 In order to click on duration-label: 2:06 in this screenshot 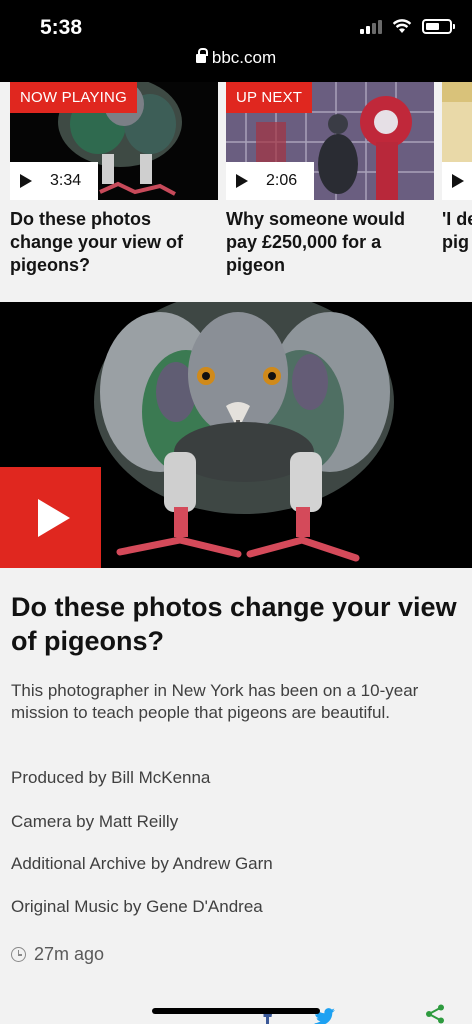, I will do `click(270, 181)`.